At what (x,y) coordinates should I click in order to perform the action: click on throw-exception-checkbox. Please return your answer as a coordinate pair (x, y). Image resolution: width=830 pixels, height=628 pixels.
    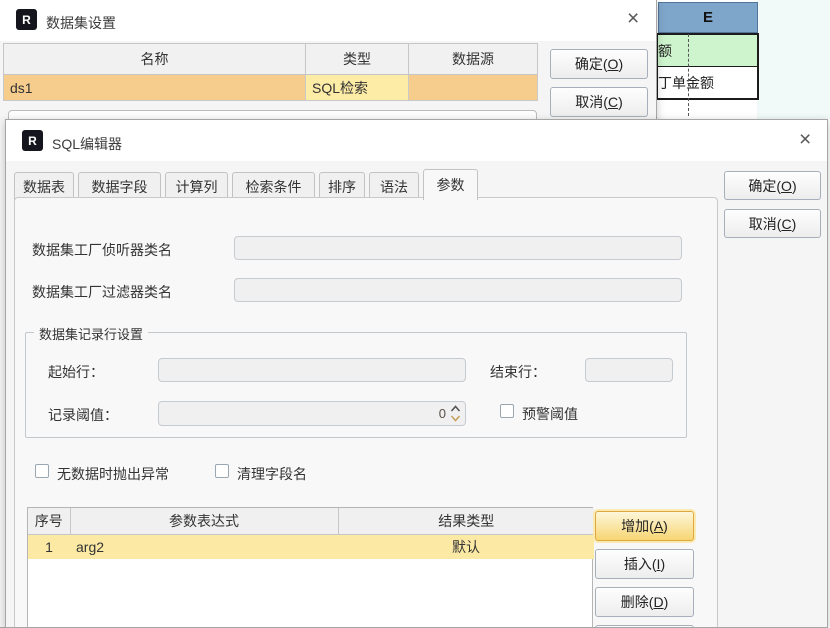
    Looking at the image, I should click on (42, 471).